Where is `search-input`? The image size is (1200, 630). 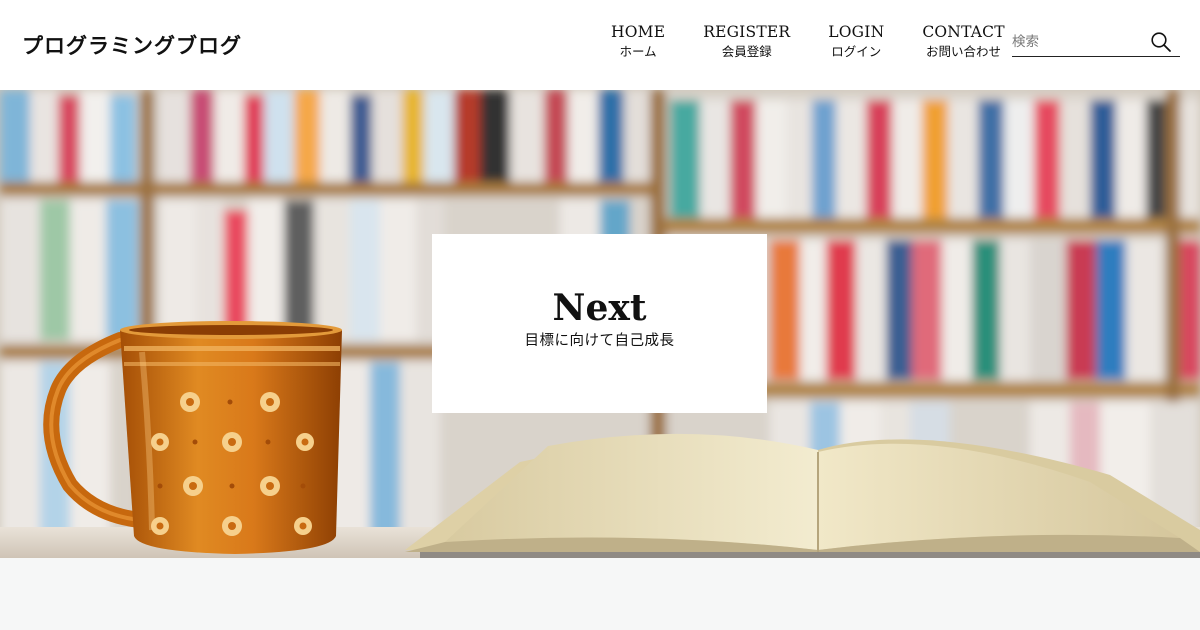
search-input is located at coordinates (1077, 41).